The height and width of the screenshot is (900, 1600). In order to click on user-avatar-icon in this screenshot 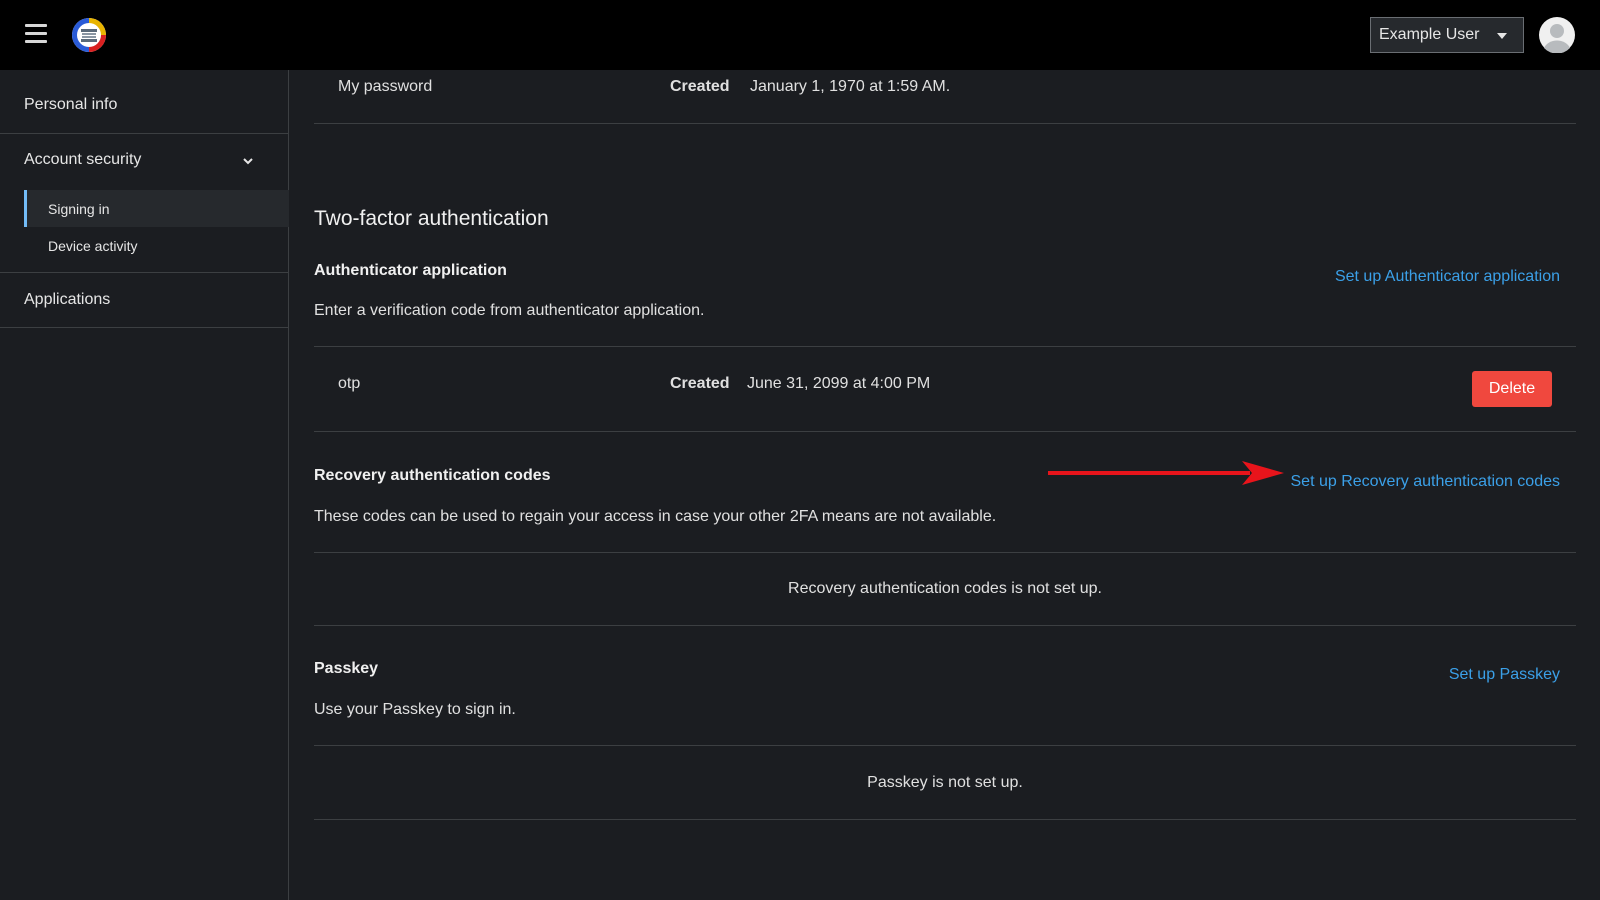, I will do `click(1557, 35)`.